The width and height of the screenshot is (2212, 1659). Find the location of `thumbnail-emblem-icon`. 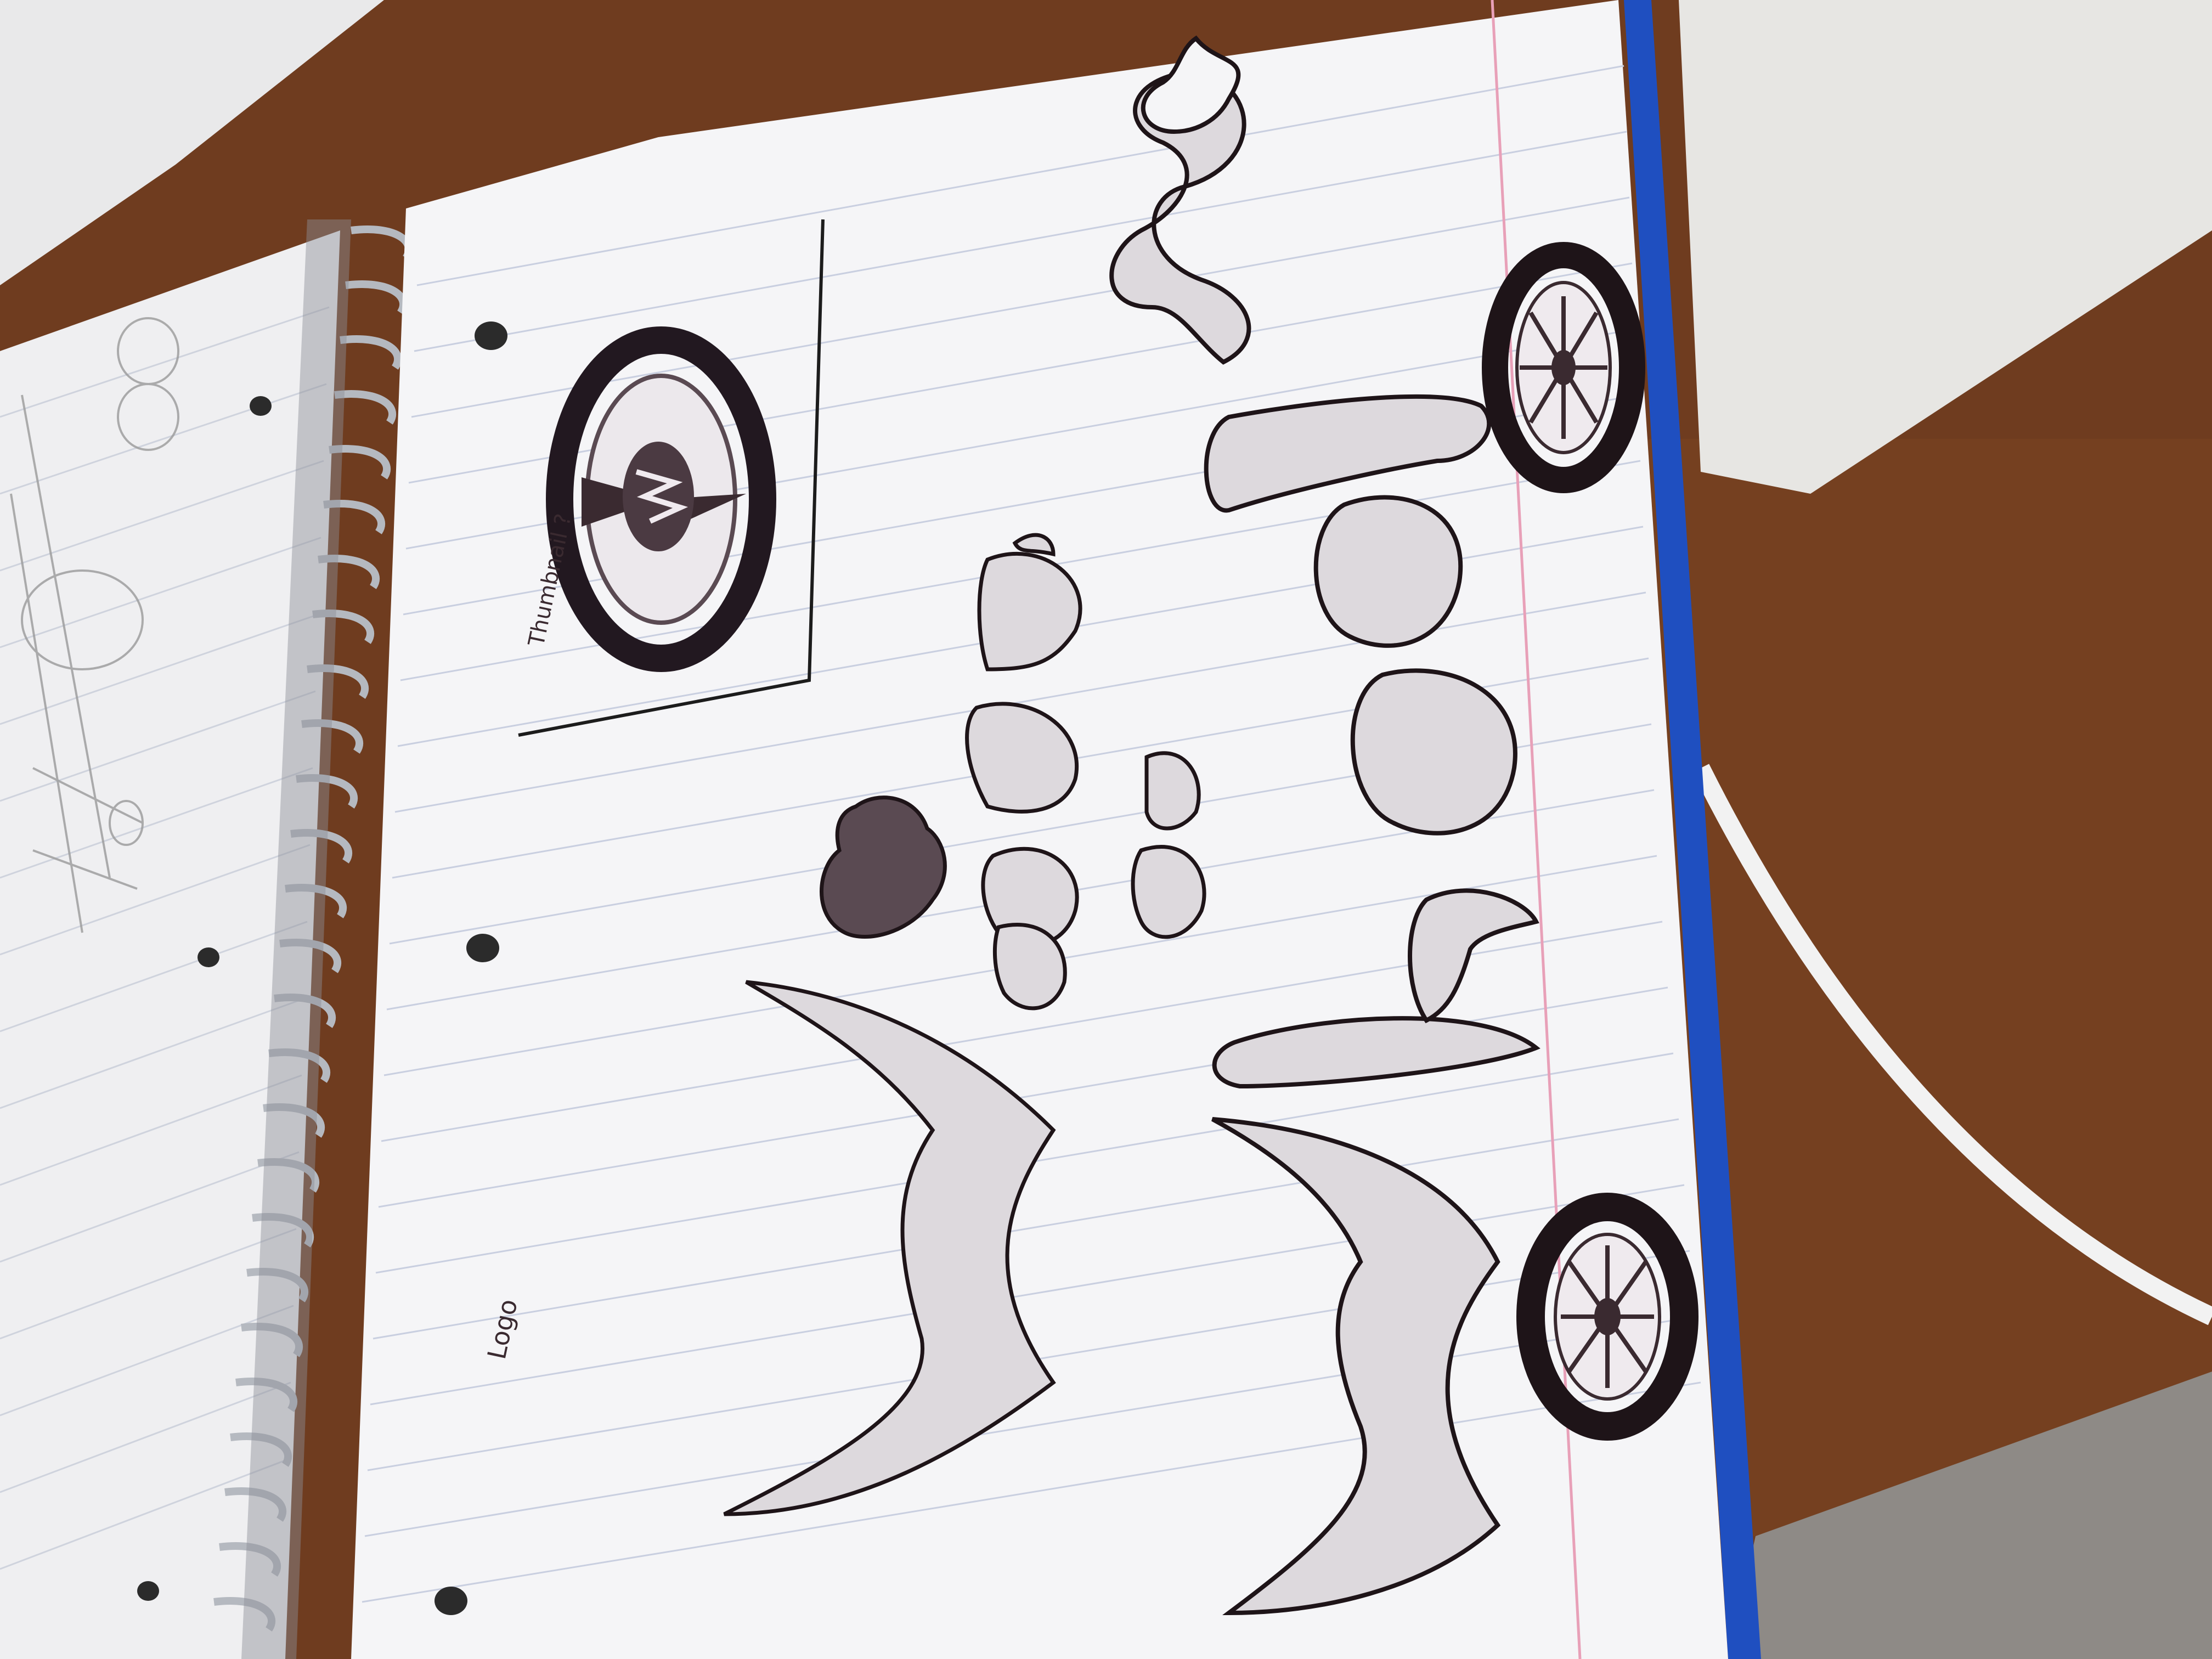

thumbnail-emblem-icon is located at coordinates (661, 499).